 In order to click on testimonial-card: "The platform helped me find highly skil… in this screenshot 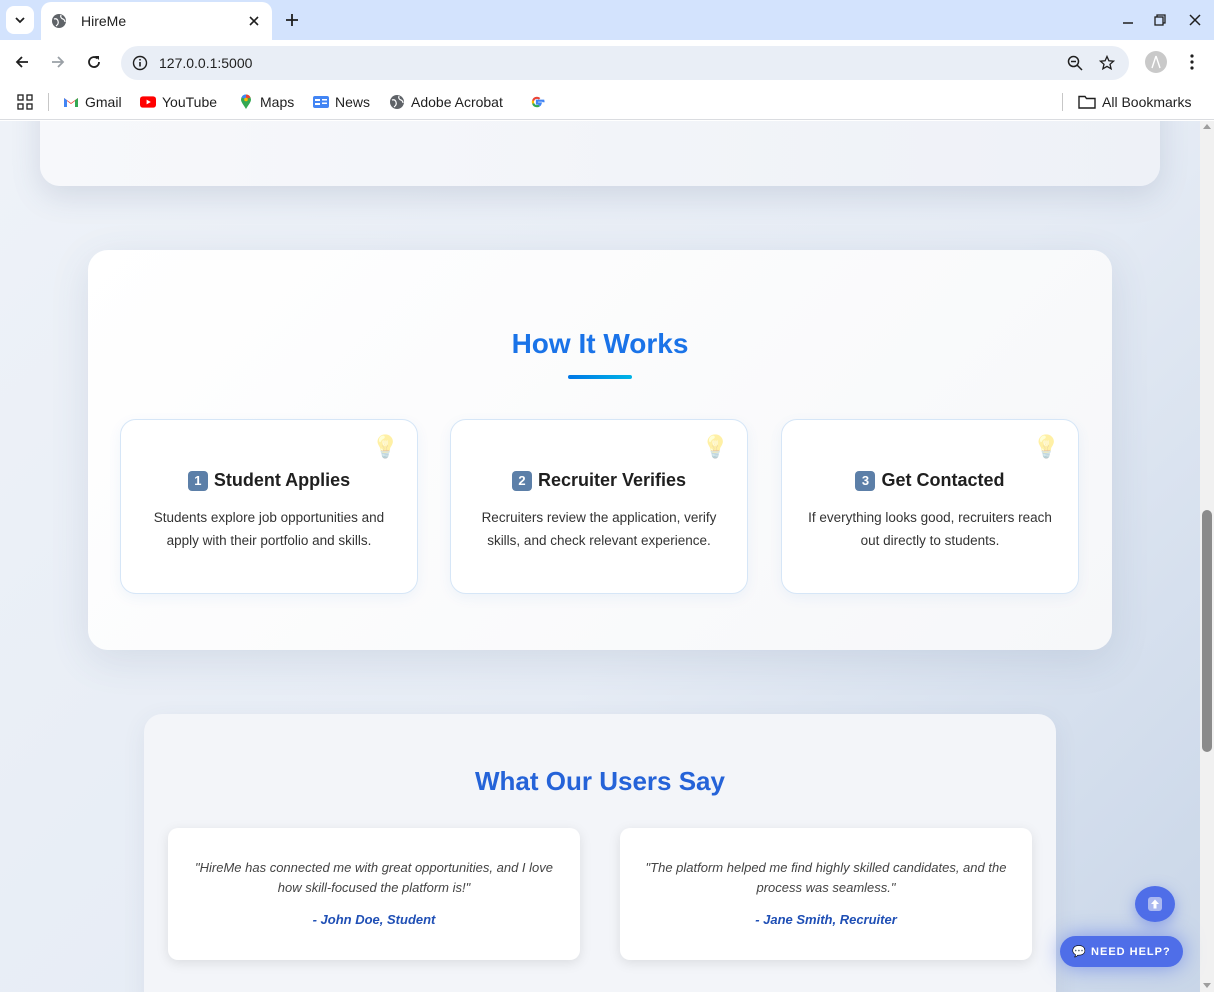, I will do `click(826, 894)`.